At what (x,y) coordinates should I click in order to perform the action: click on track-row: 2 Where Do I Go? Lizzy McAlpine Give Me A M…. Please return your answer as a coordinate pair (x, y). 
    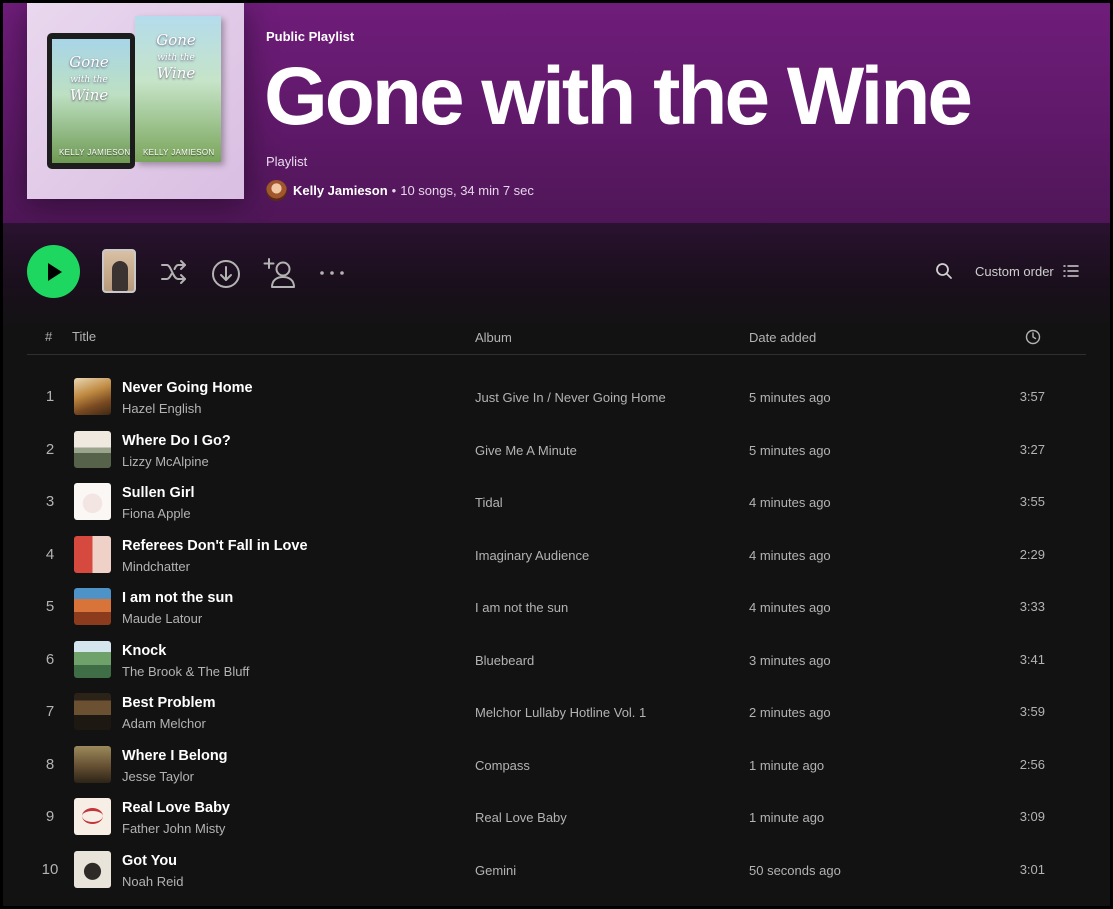
    Looking at the image, I should click on (556, 450).